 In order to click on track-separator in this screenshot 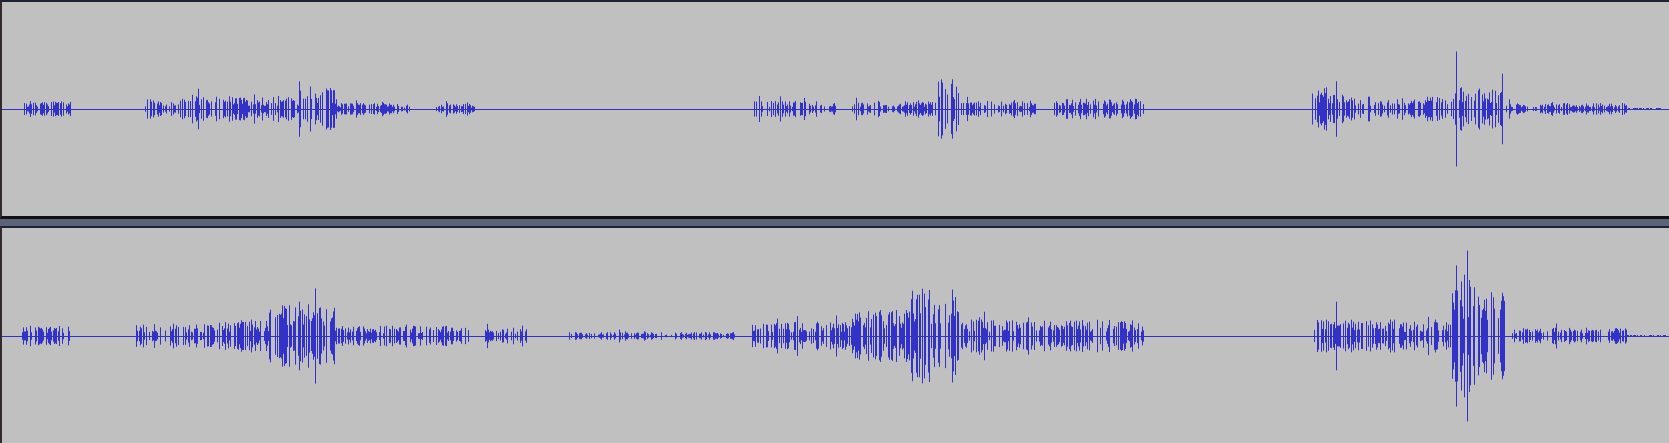, I will do `click(834, 222)`.